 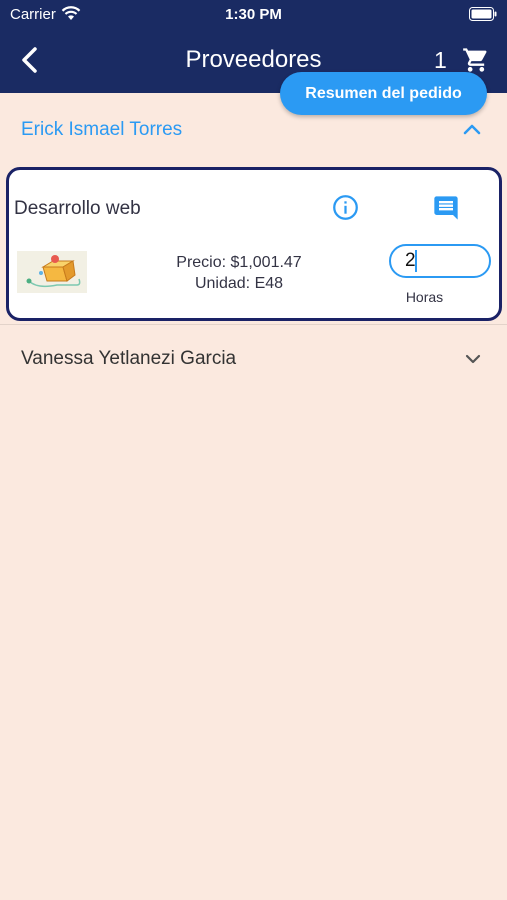 I want to click on status-bar: Carrier 1:30 PM, so click(x=253, y=14).